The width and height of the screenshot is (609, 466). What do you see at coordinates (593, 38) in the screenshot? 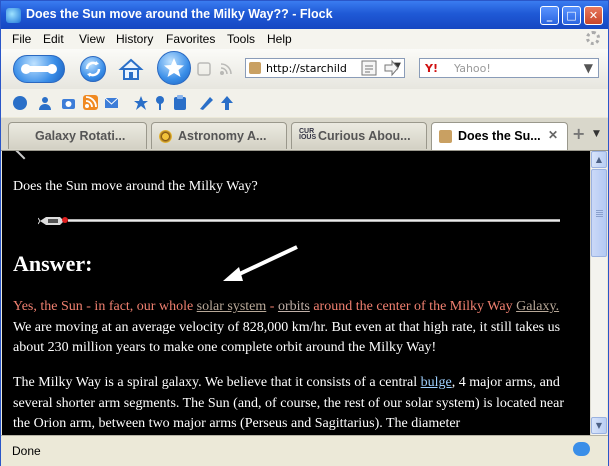
I see `activity-throbber-icon` at bounding box center [593, 38].